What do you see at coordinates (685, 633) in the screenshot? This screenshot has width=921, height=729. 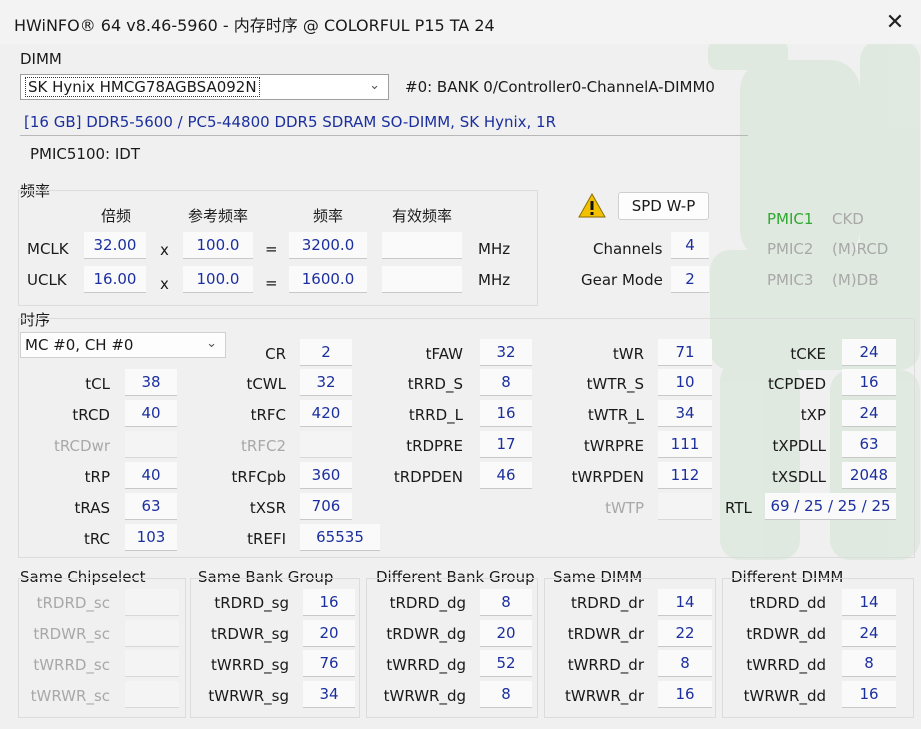 I see `trdwr-dr-value: 22` at bounding box center [685, 633].